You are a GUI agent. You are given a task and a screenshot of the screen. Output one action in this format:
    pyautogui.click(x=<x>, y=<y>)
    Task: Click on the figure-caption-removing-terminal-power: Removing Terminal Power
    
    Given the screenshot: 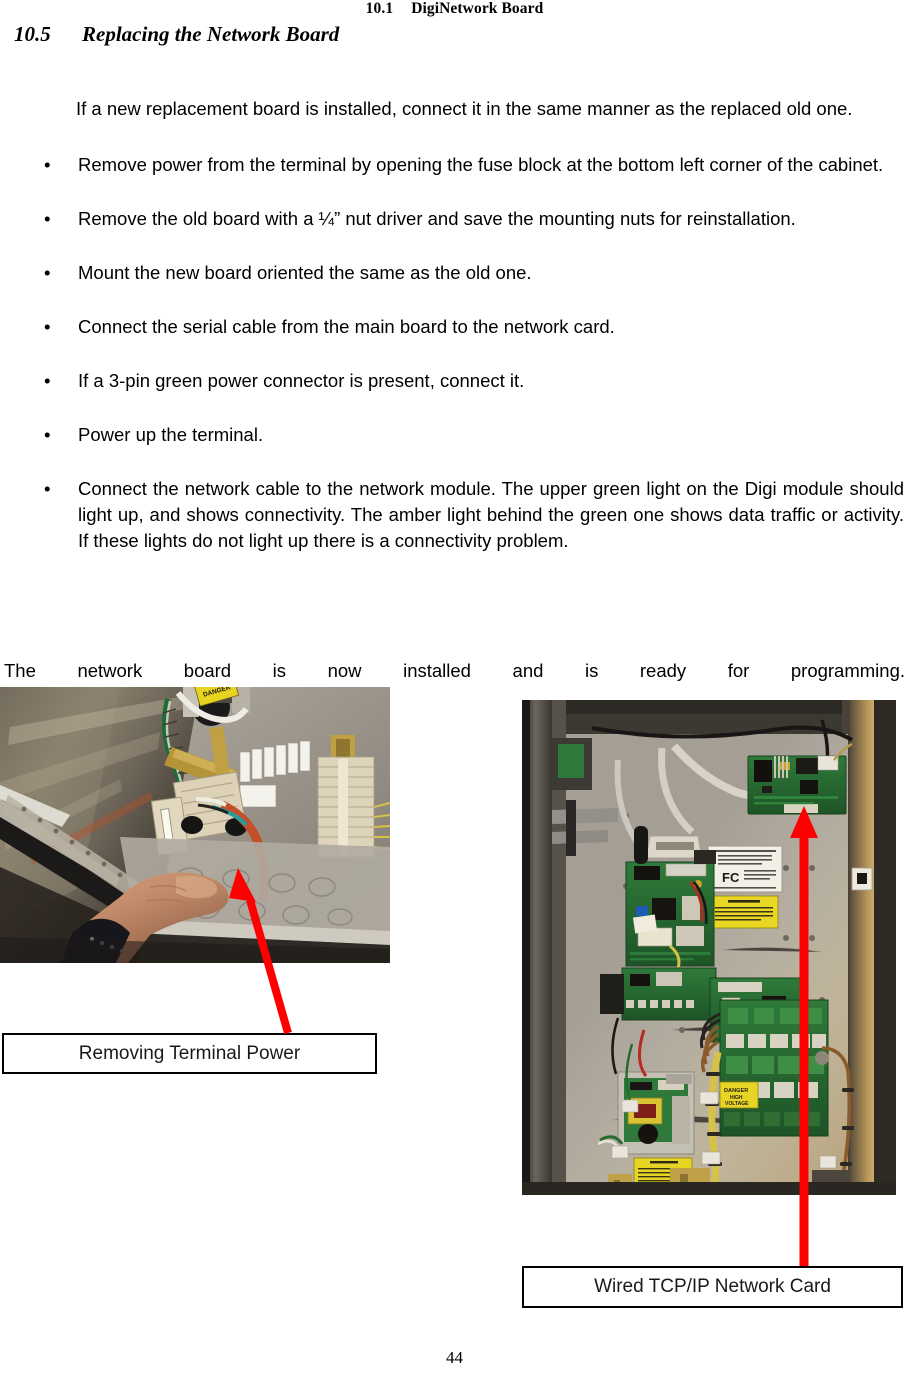 What is the action you would take?
    pyautogui.click(x=189, y=1053)
    